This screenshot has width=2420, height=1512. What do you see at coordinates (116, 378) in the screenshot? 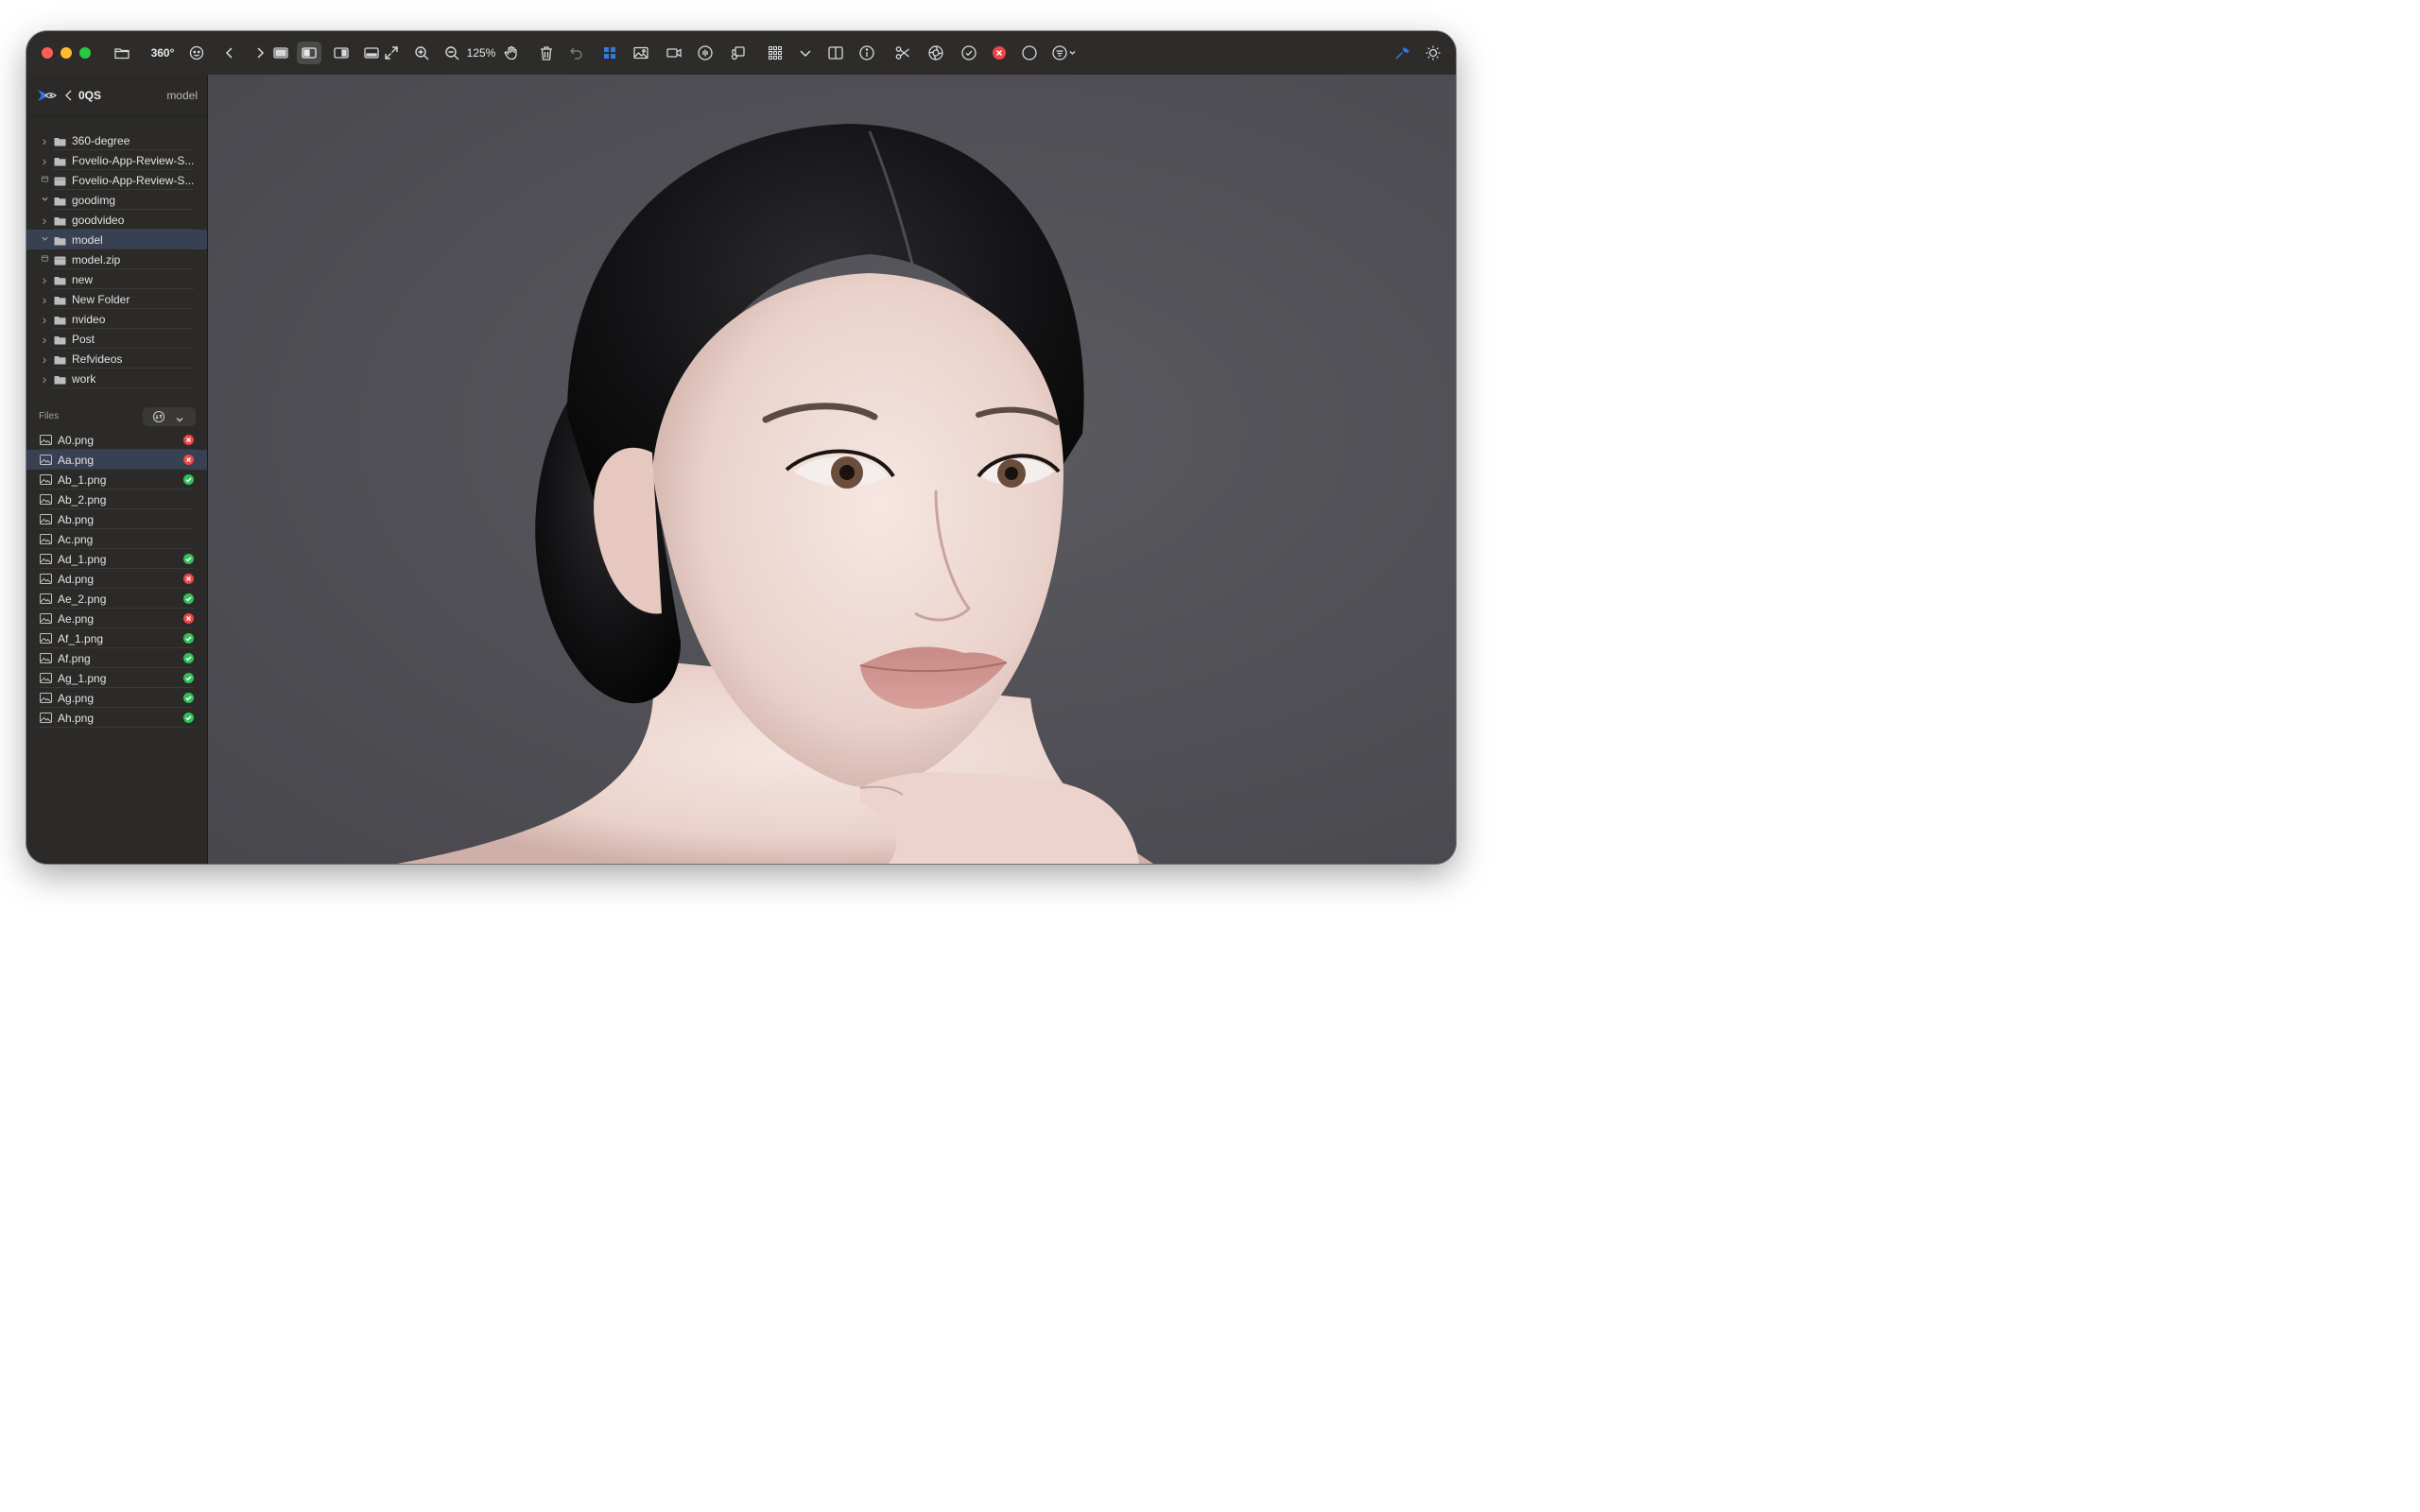
I see `folder-row: › work` at bounding box center [116, 378].